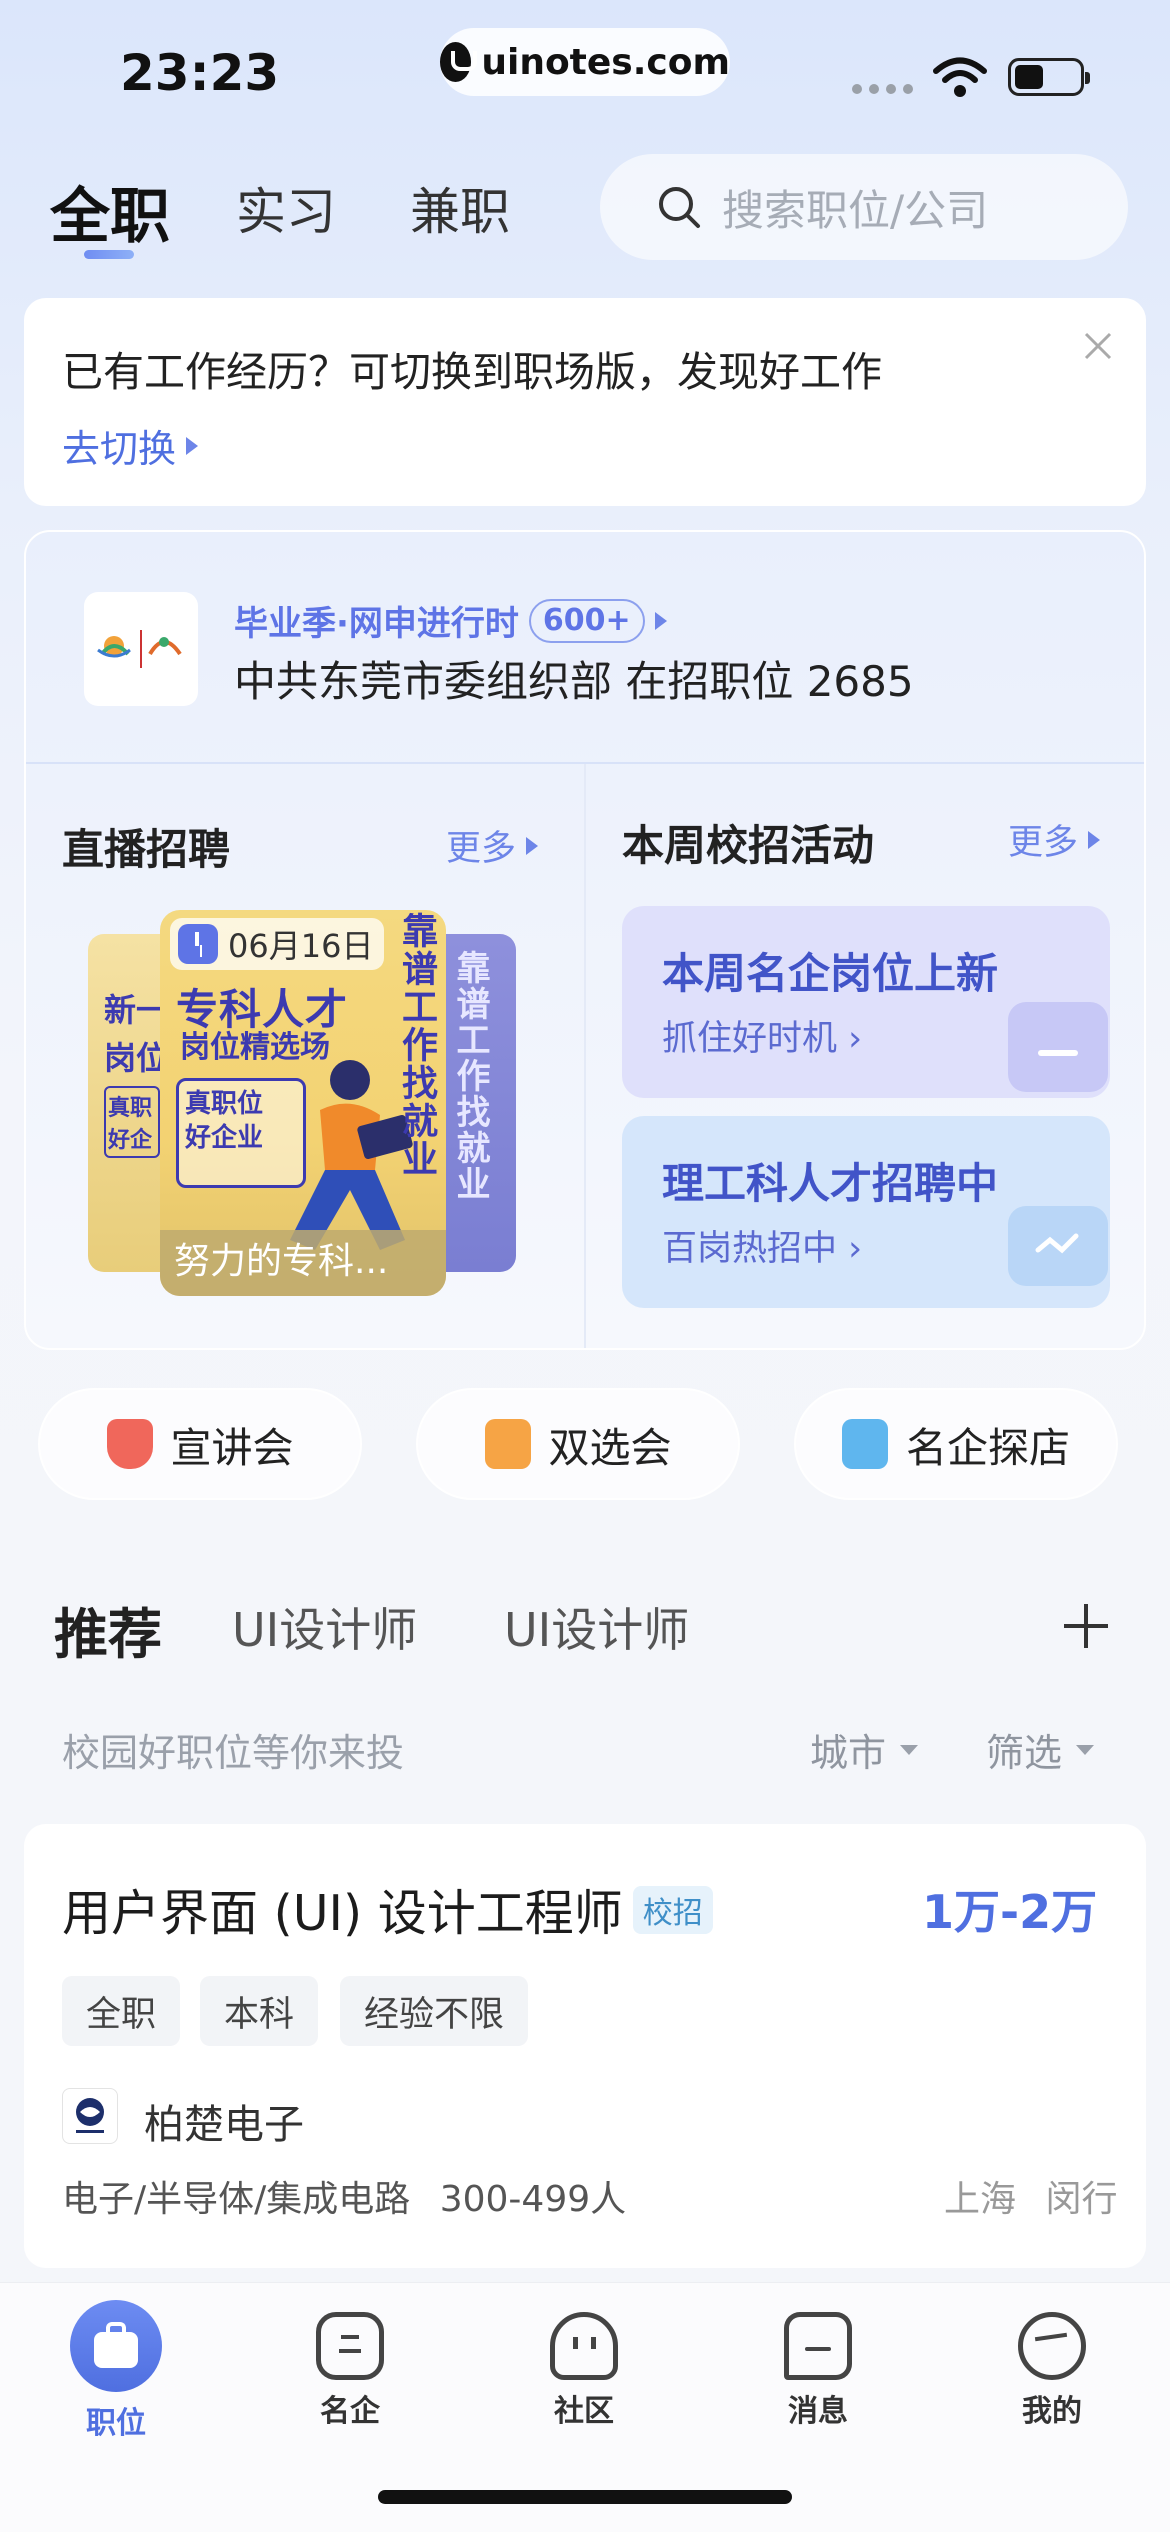 This screenshot has width=1170, height=2532. I want to click on nav-jobs: 职位, so click(116, 2371).